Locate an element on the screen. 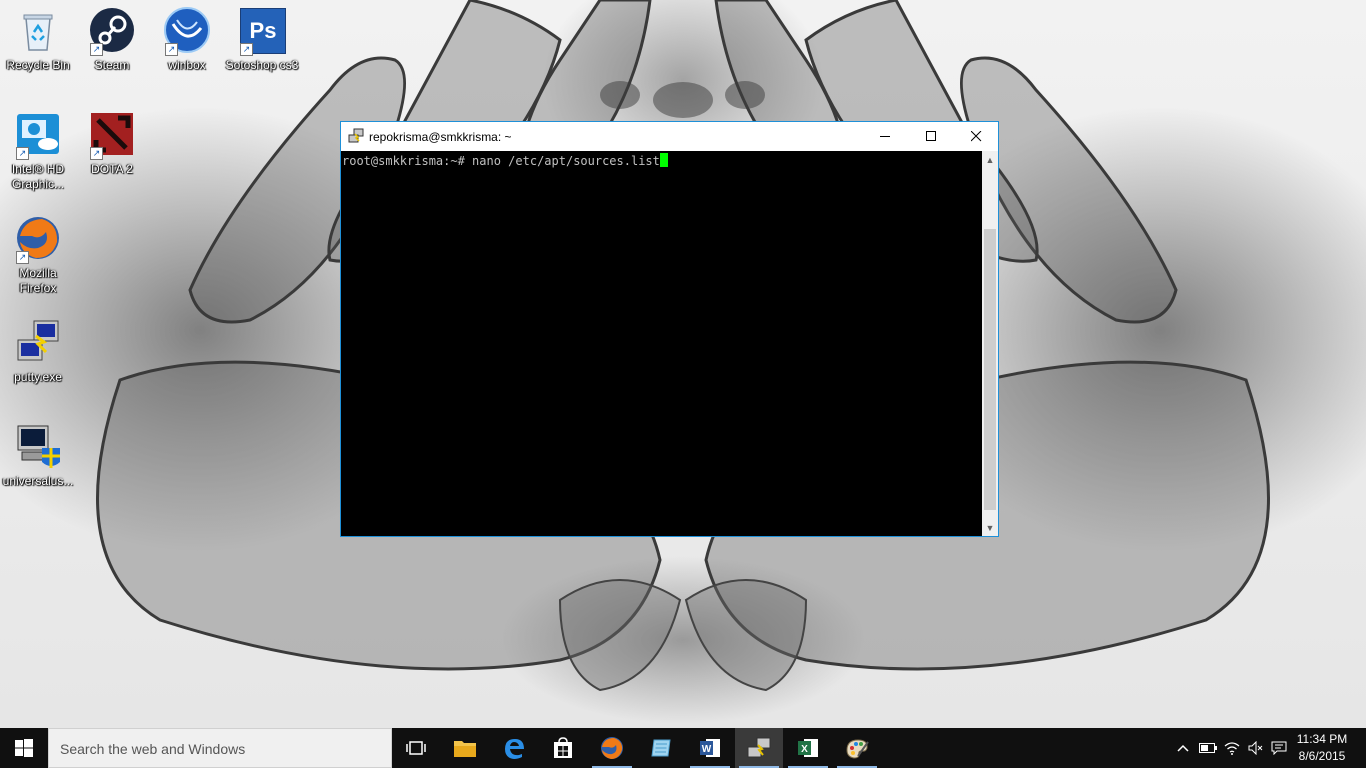 The image size is (1366, 768). taskbar-paint is located at coordinates (857, 748).